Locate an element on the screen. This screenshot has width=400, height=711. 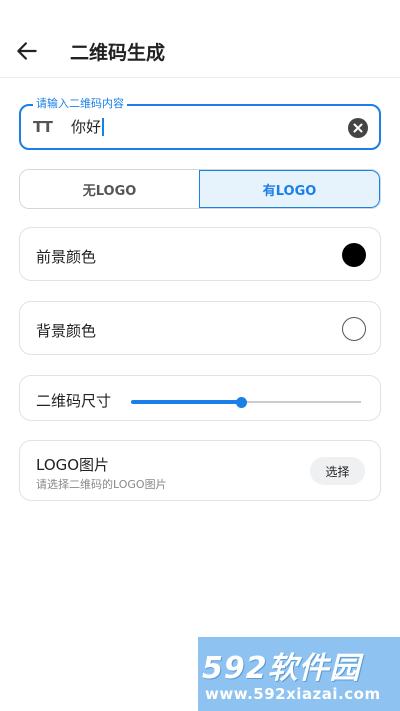
select-logo-button: 选择 is located at coordinates (337, 471).